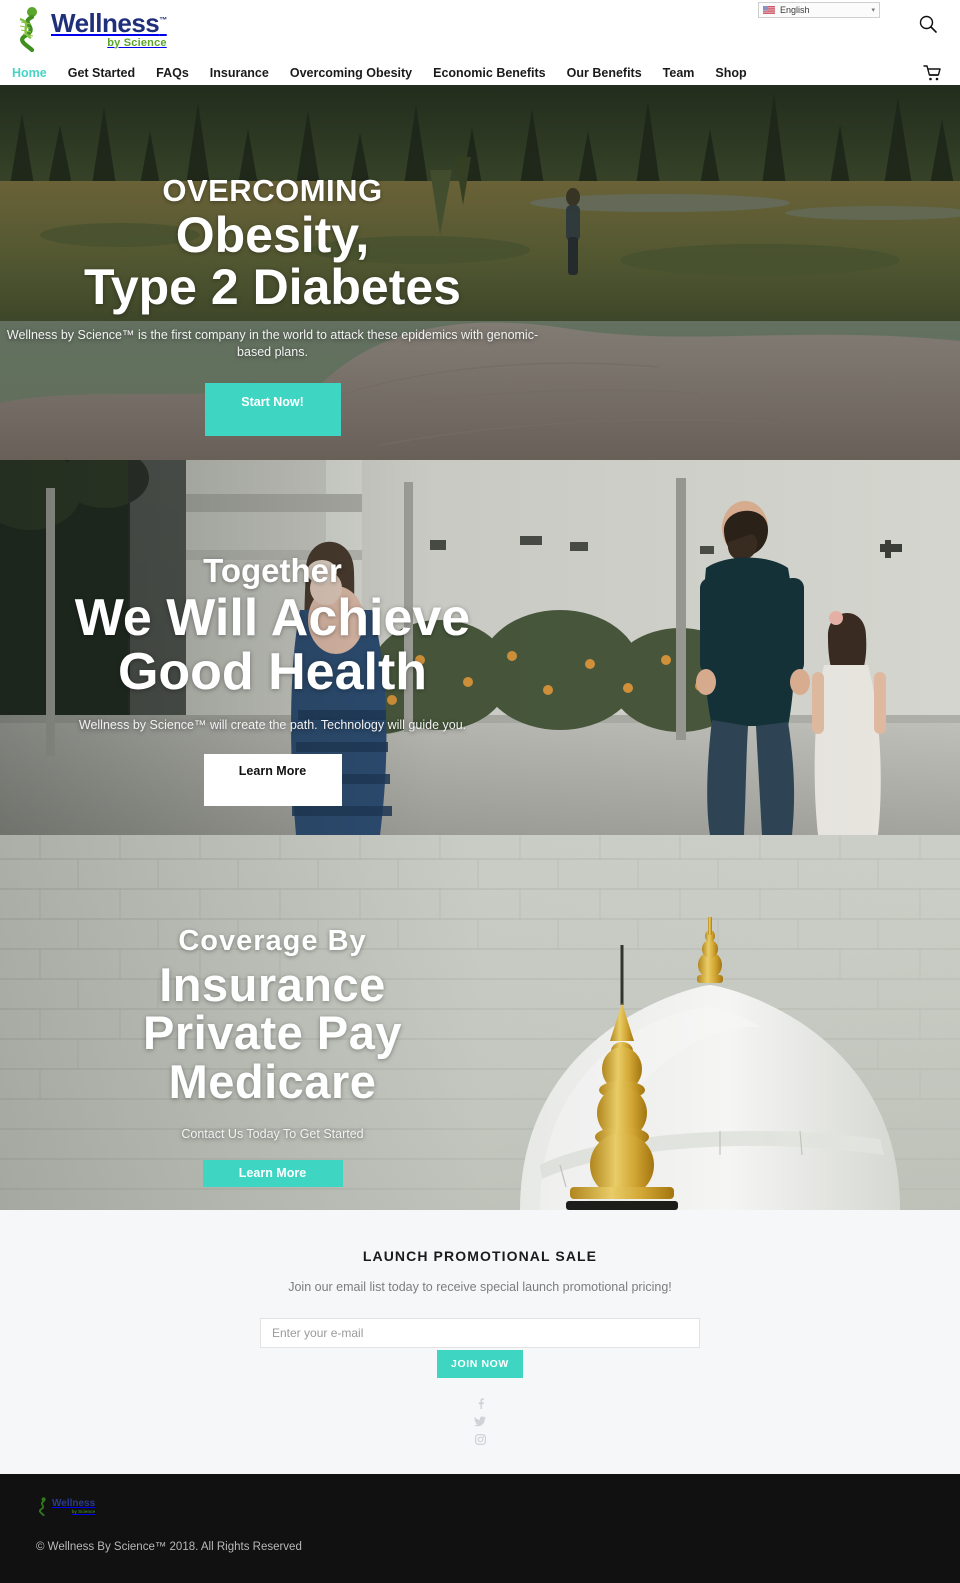  I want to click on hero1-title-line2: Type 2 Diabetes, so click(272, 286).